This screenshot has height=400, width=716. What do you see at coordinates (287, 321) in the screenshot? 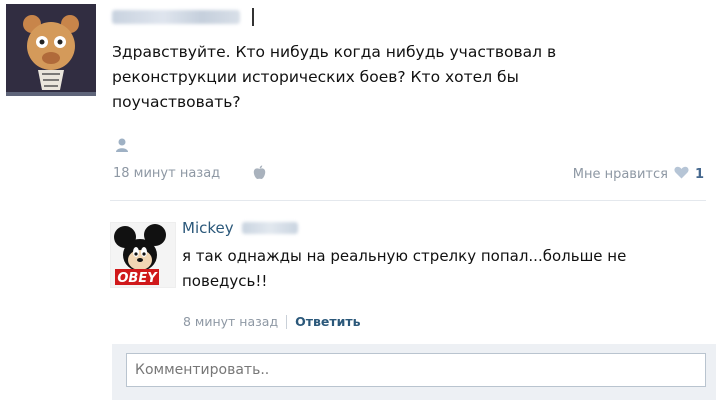
I see `meta-separator` at bounding box center [287, 321].